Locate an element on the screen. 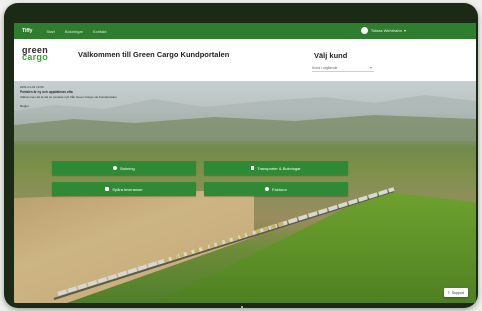 The height and width of the screenshot is (311, 482). user-name: Tobias Wehrhahn is located at coordinates (386, 30).